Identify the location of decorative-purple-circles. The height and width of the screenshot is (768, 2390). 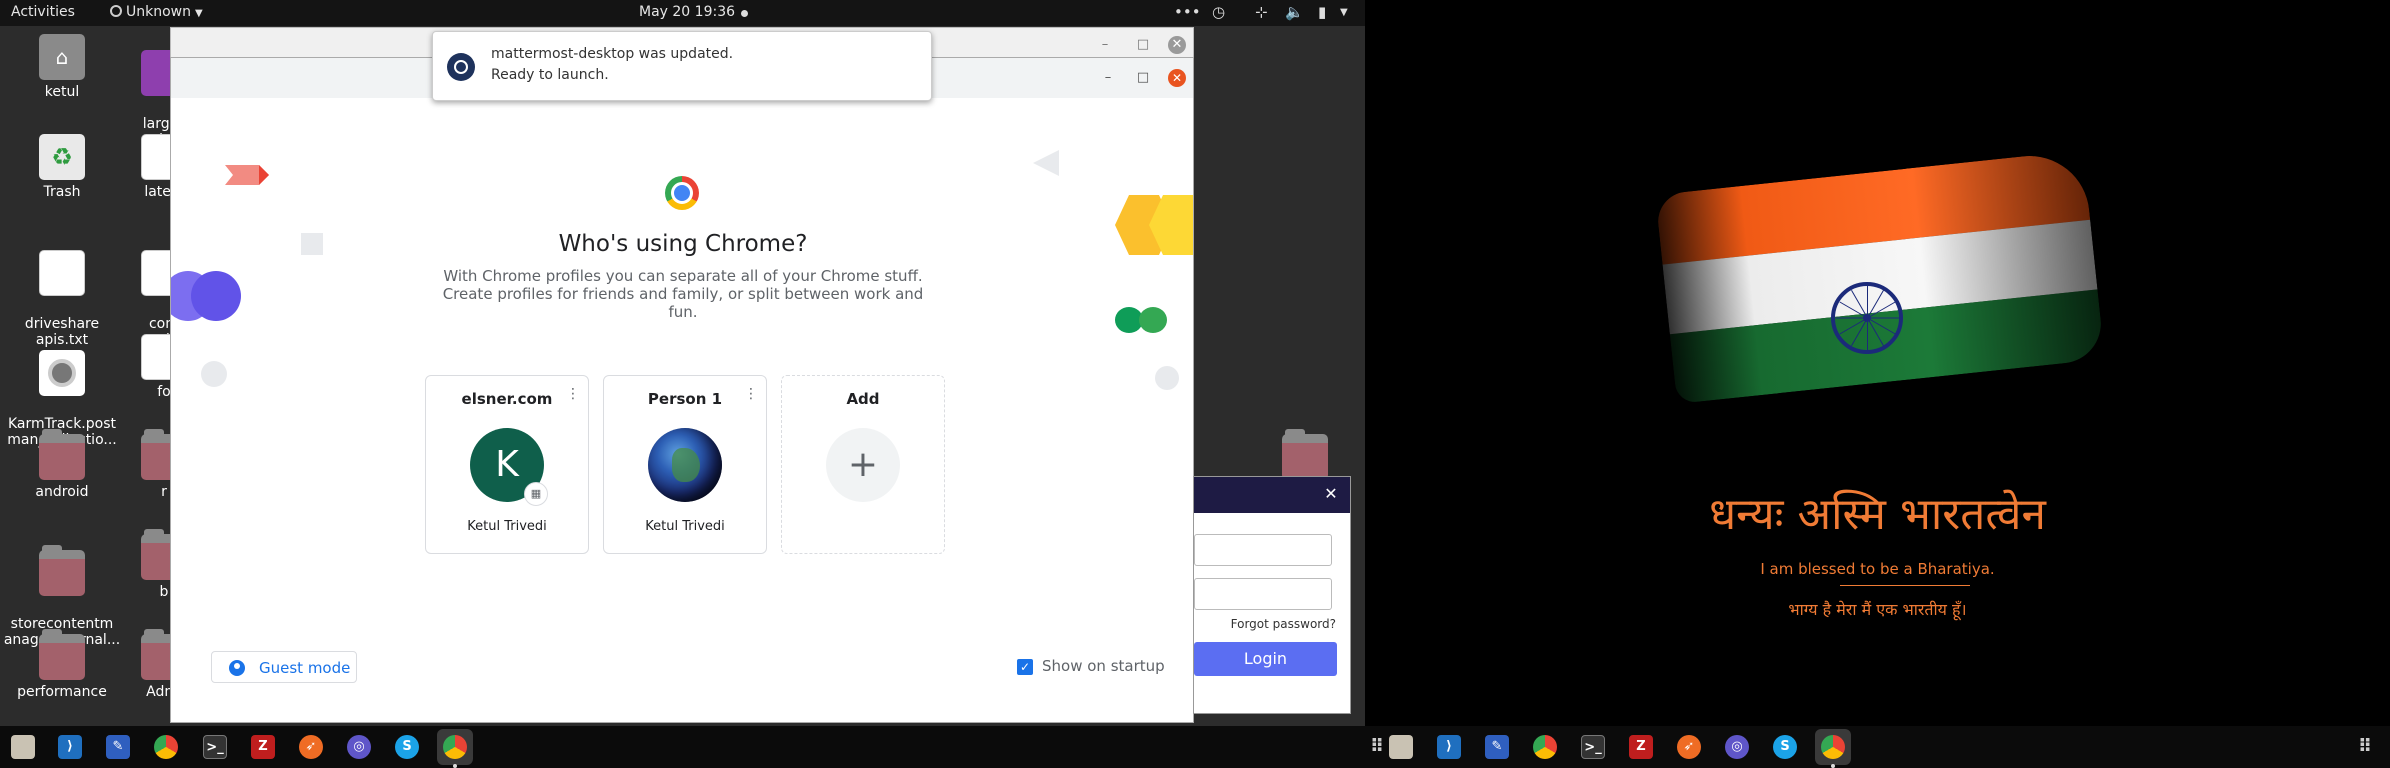
(207, 296).